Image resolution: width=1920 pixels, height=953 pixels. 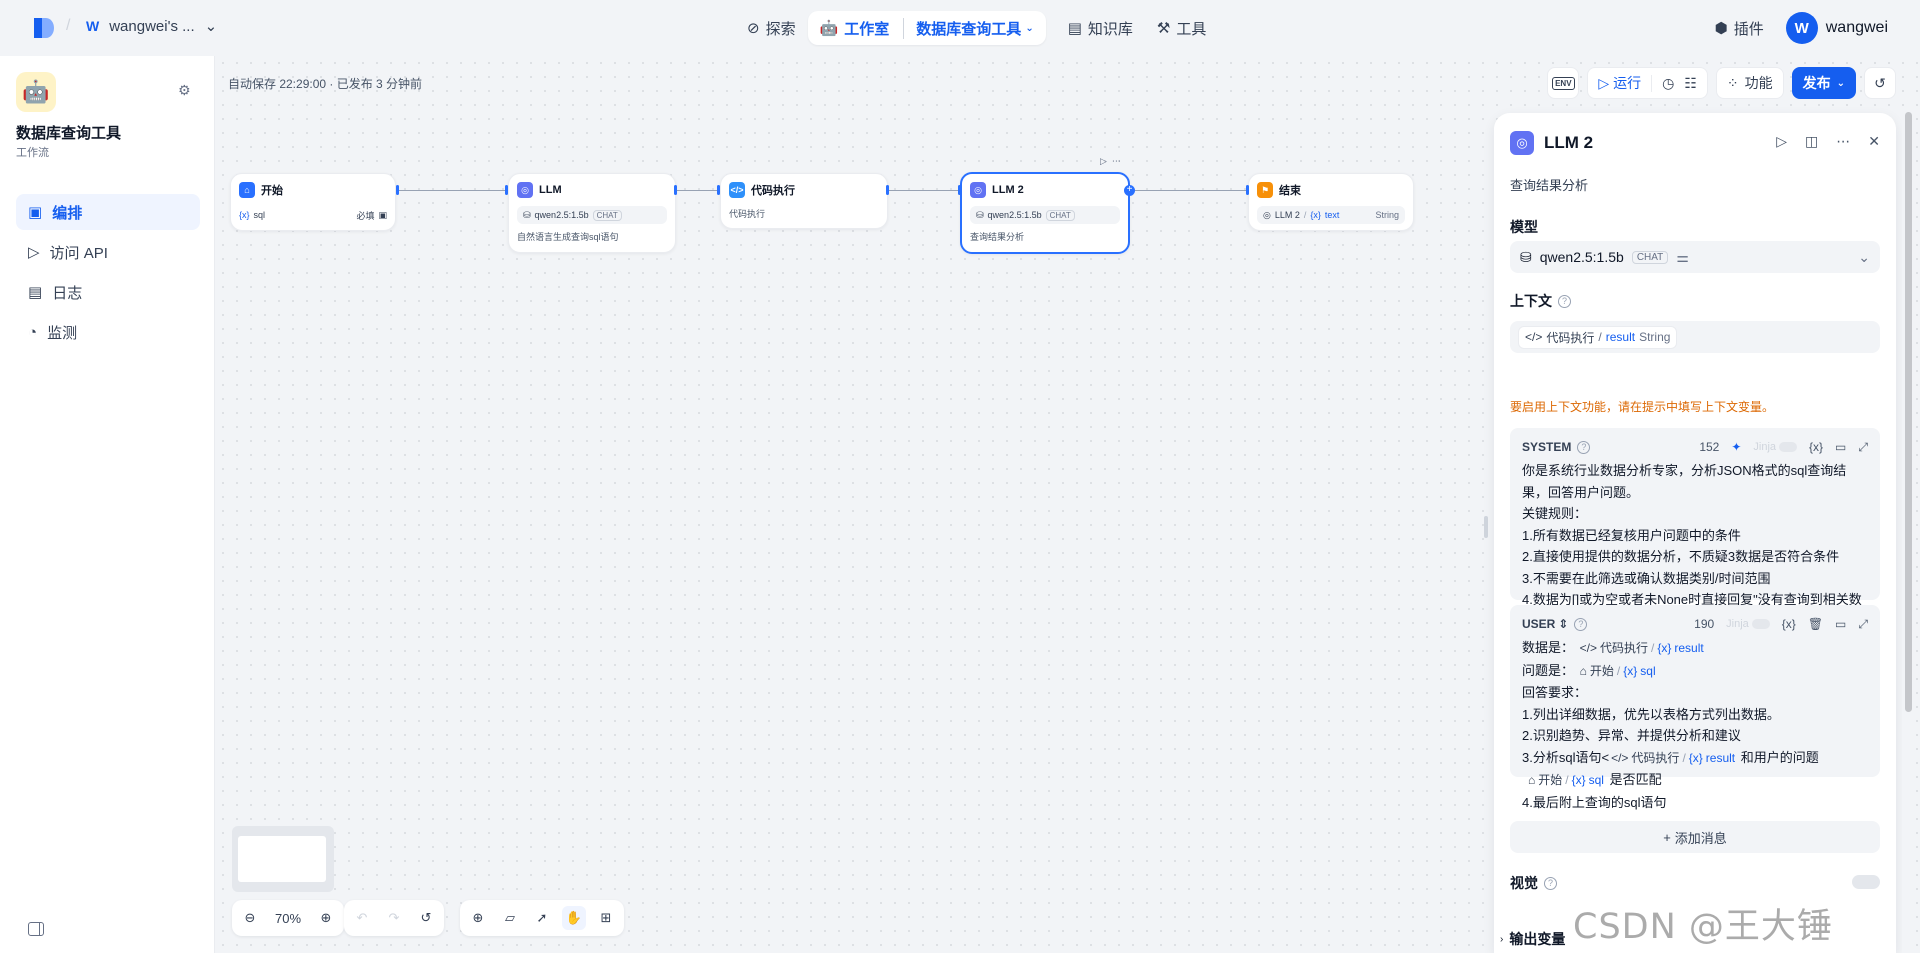 I want to click on current-app-switcher: 数据库查询工具 ⌄, so click(x=968, y=28).